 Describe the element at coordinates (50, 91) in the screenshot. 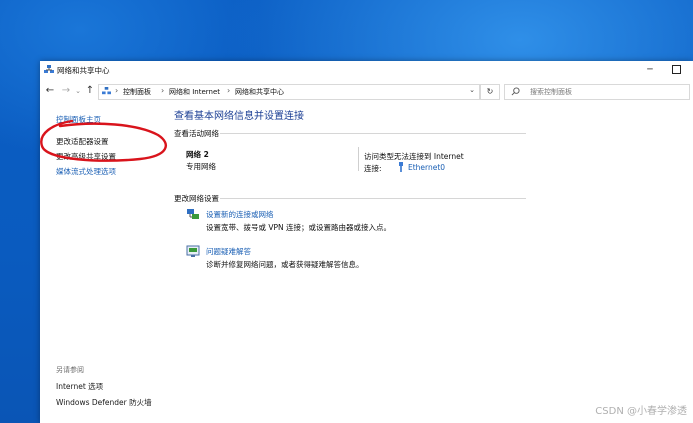

I see `back-button: ←` at that location.